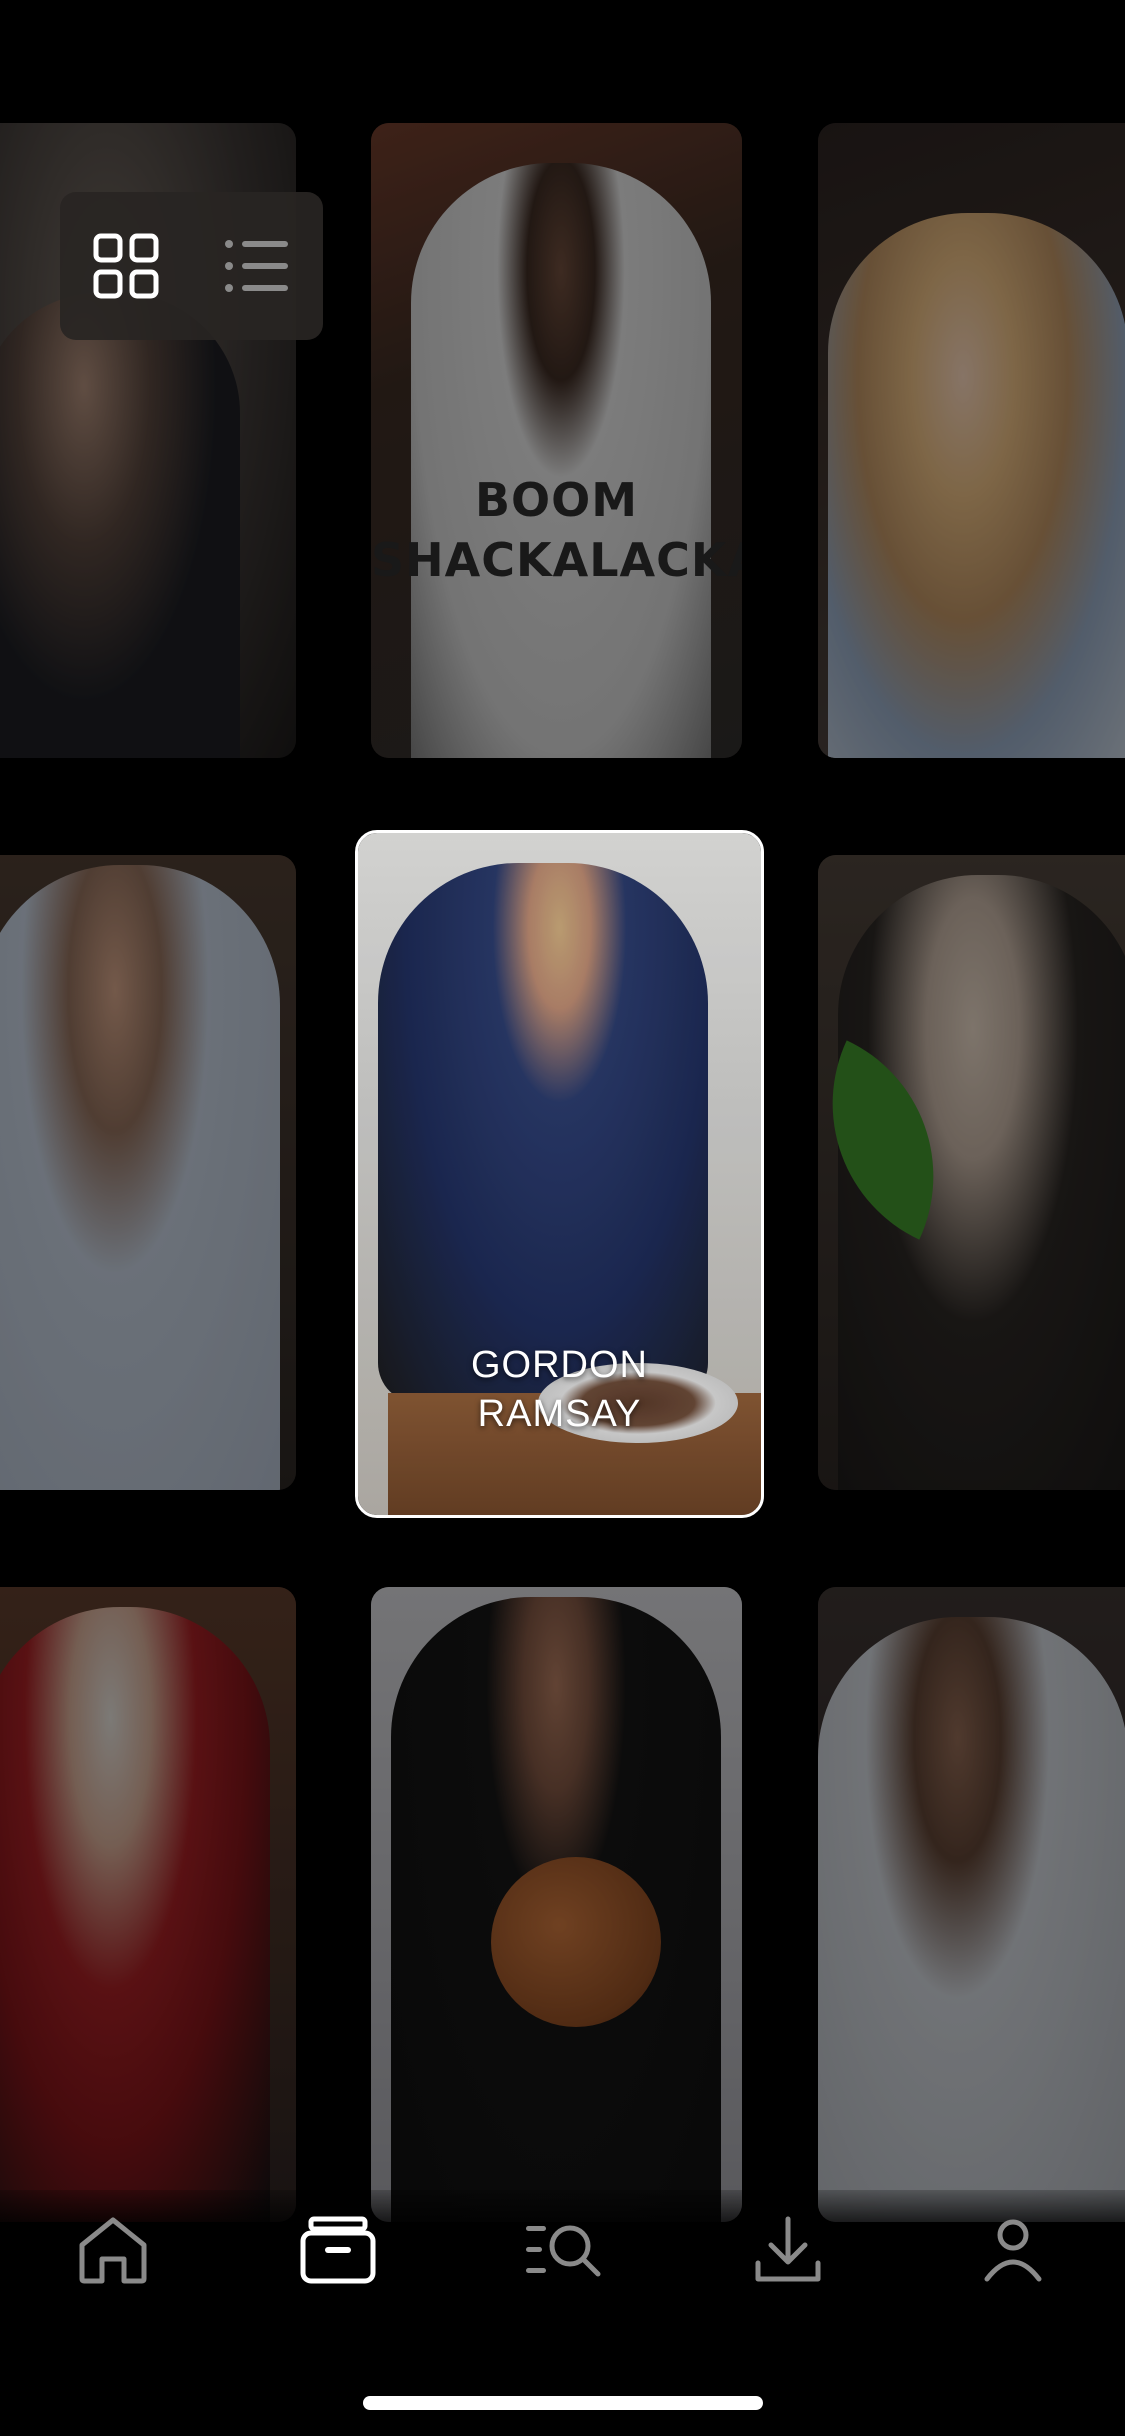 The image size is (1125, 2436). What do you see at coordinates (559, 1174) in the screenshot?
I see `instructor-card-featured: GORDON RAMSAY` at bounding box center [559, 1174].